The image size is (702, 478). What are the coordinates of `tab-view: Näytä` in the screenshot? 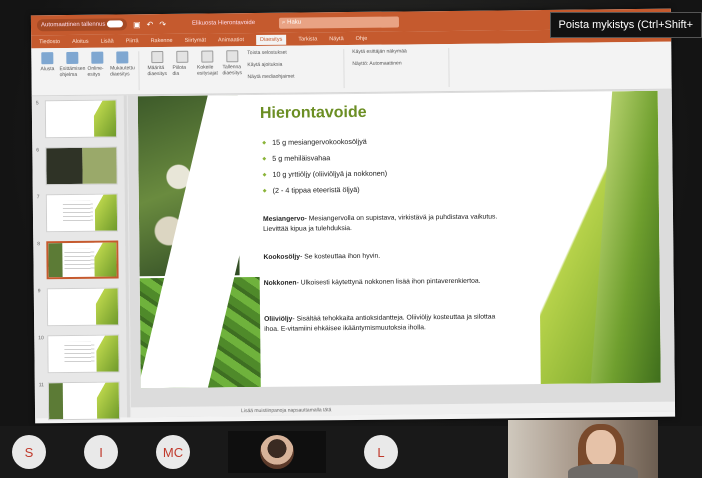 It's located at (336, 39).